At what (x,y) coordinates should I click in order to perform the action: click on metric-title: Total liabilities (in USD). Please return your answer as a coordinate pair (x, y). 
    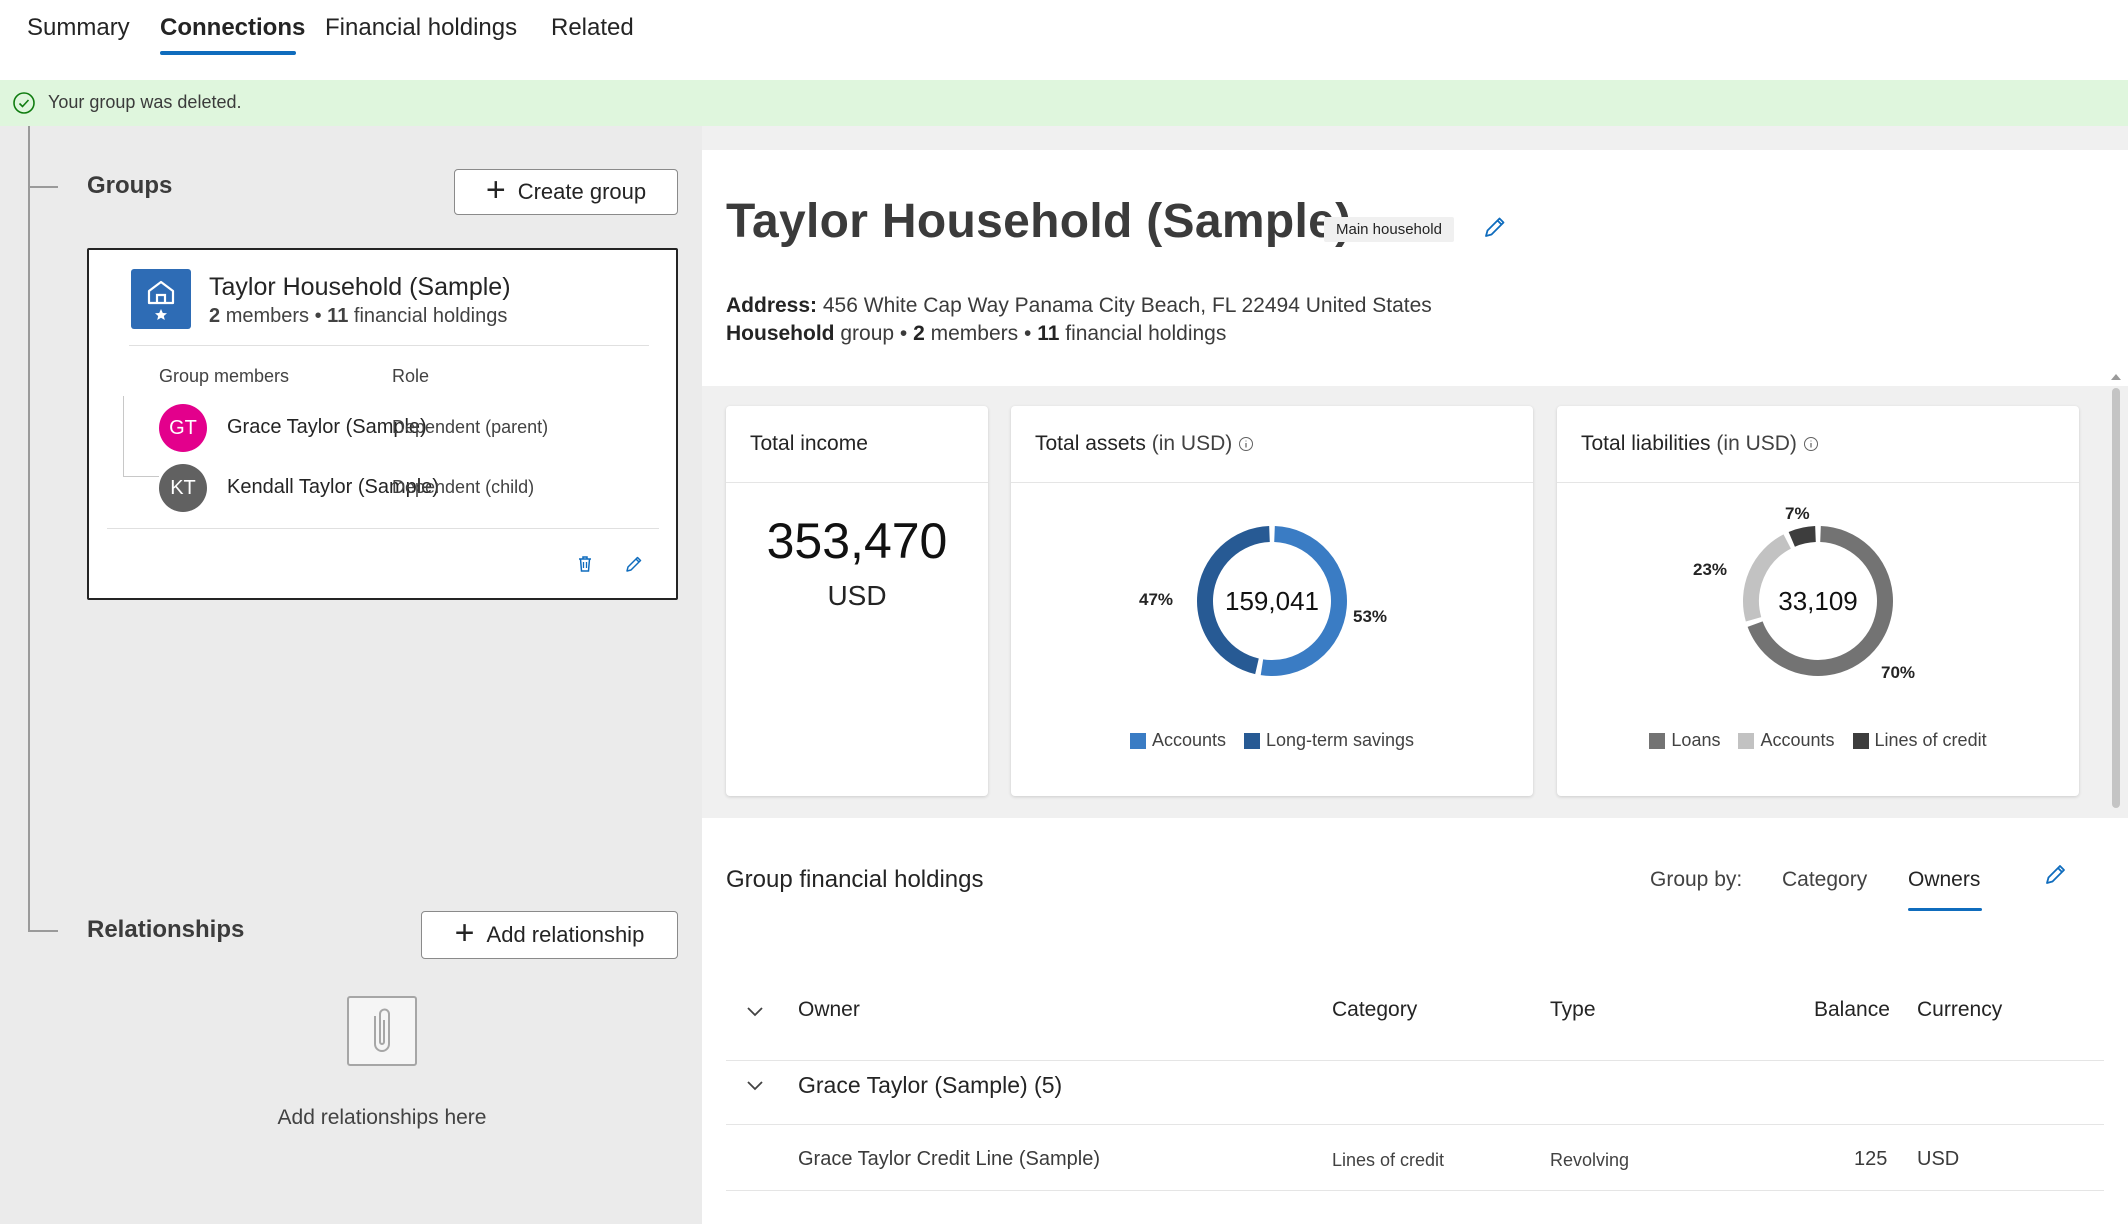
    Looking at the image, I should click on (1700, 444).